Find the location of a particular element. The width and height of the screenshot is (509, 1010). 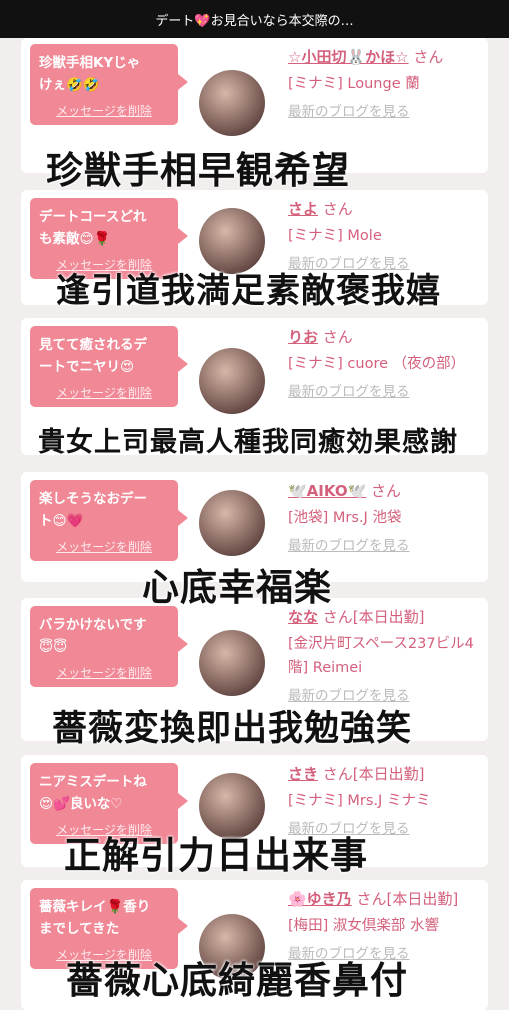

overlay-caption: 貴女上司最高人種我同癒効果感謝 is located at coordinates (248, 442).